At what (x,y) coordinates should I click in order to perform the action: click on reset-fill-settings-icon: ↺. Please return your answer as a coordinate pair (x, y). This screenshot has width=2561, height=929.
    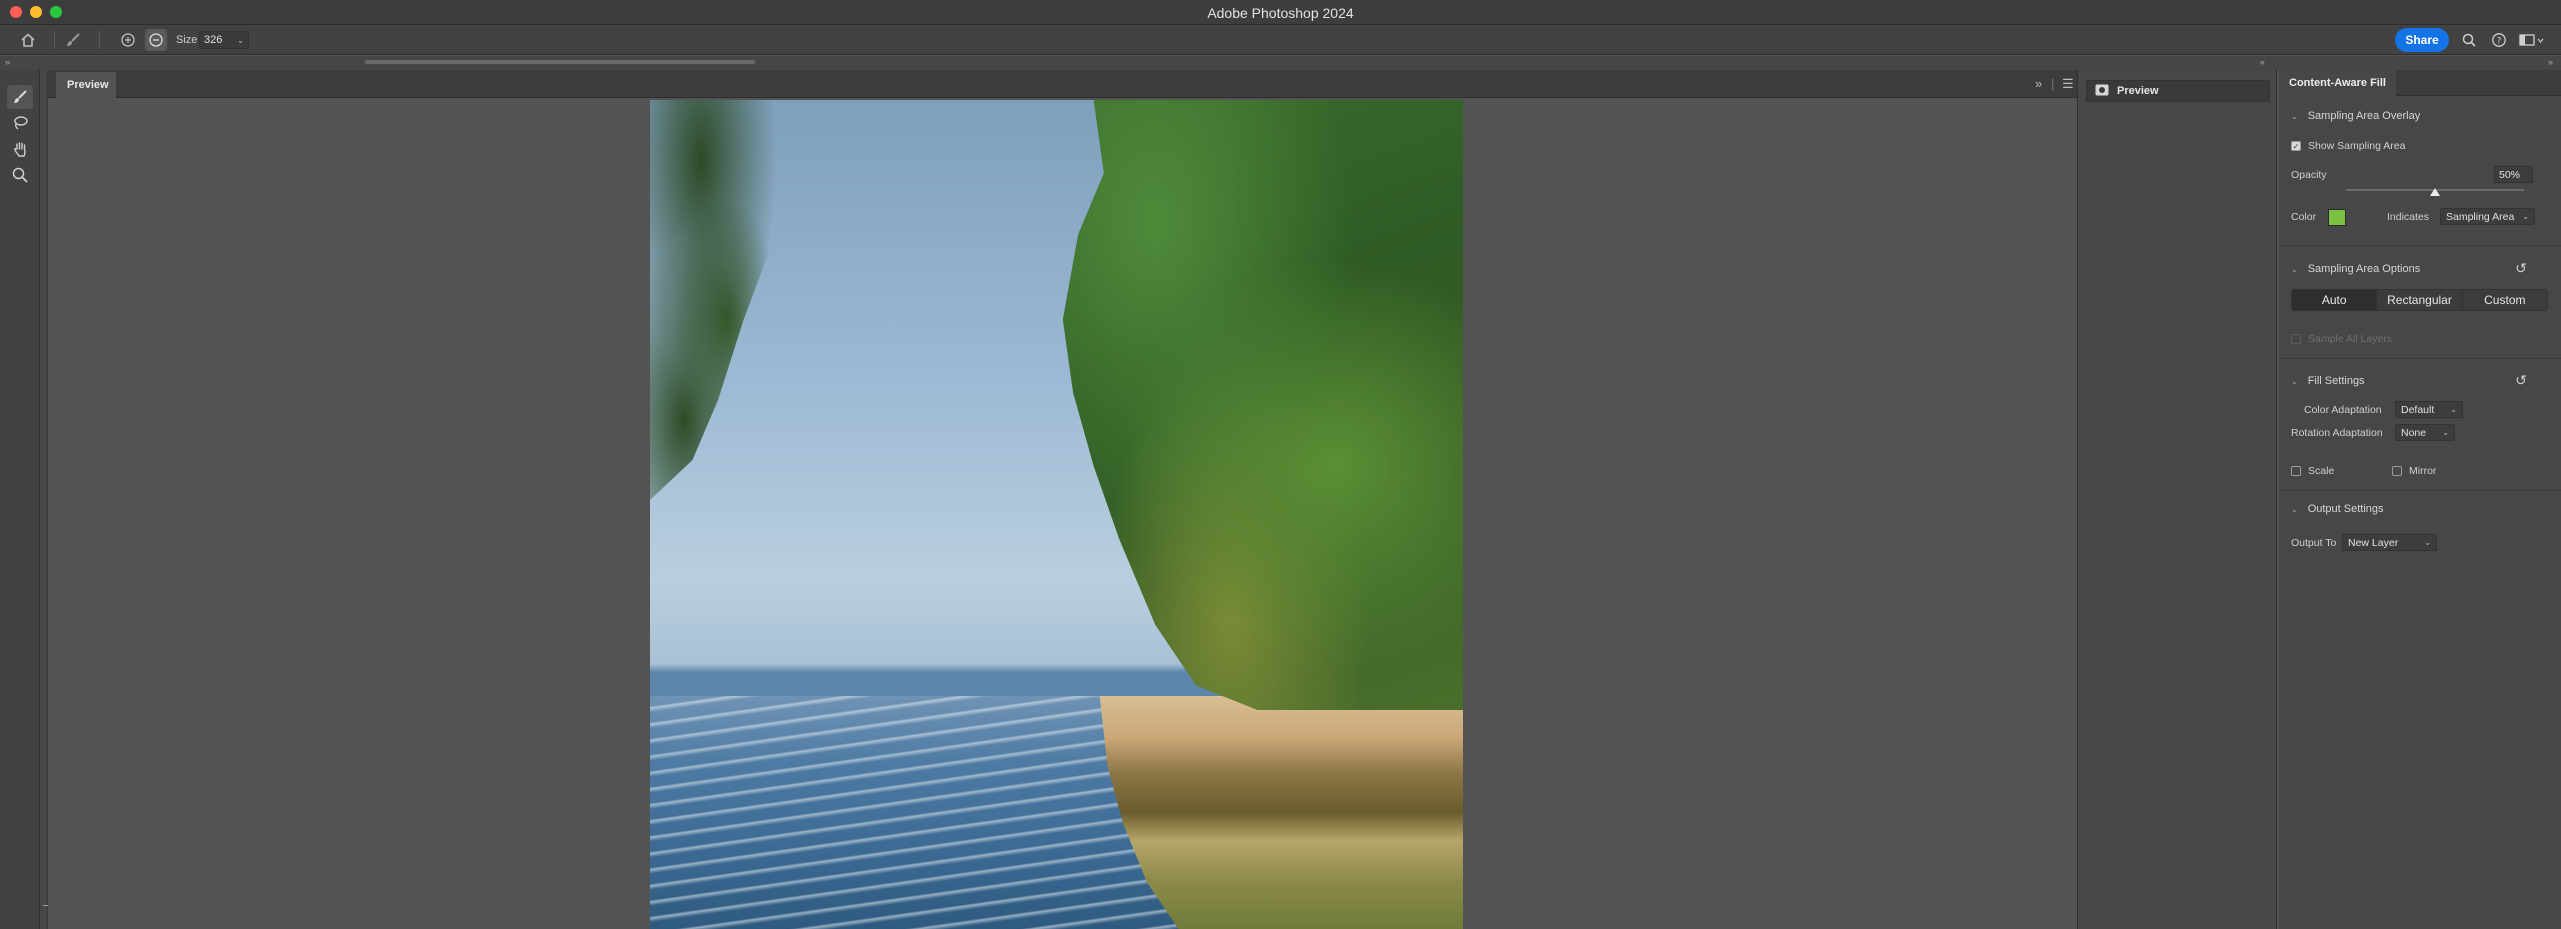
    Looking at the image, I should click on (2521, 380).